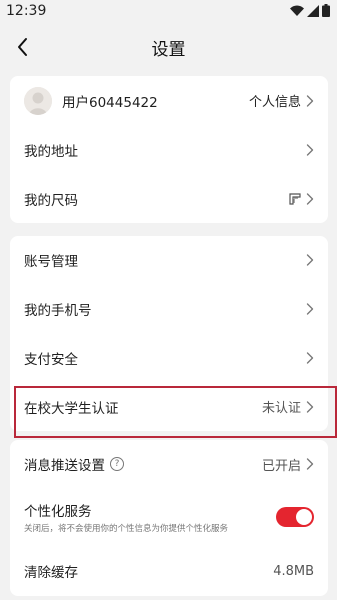  I want to click on header: 设置, so click(168, 47).